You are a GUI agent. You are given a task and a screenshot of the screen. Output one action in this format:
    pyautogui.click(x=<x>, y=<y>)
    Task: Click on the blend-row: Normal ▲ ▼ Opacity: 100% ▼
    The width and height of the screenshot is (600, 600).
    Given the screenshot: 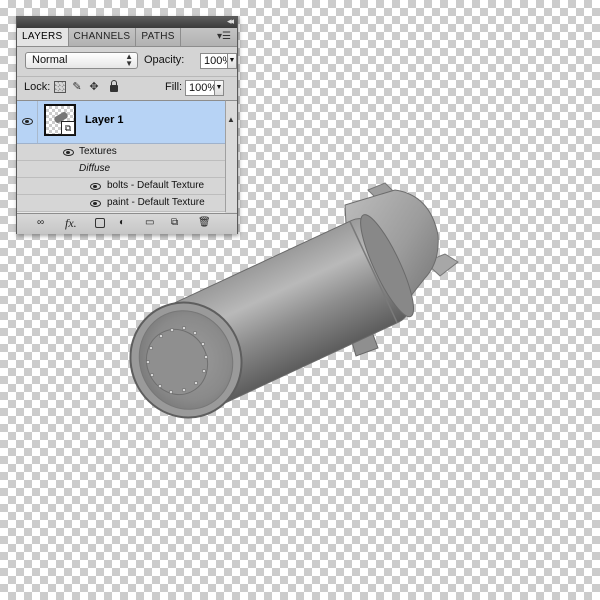 What is the action you would take?
    pyautogui.click(x=127, y=62)
    